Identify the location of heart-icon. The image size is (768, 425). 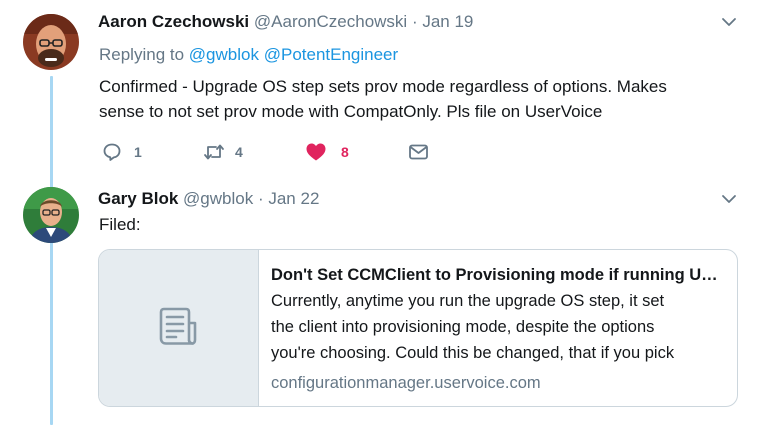
(316, 152).